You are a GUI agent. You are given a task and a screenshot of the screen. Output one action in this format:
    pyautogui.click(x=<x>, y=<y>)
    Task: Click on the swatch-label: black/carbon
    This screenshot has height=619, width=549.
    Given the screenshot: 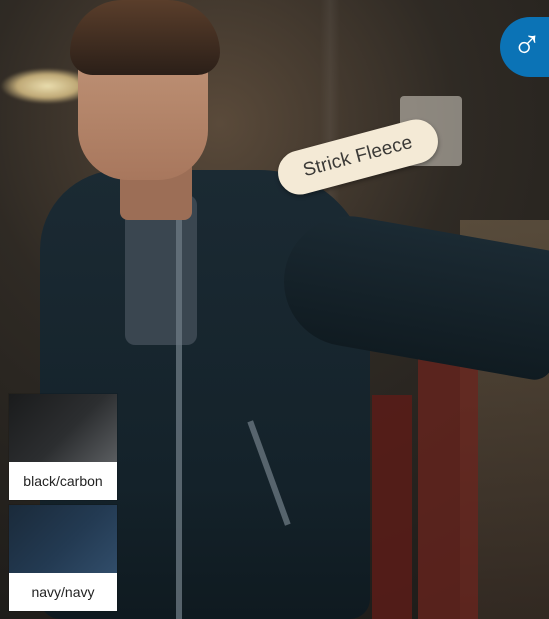 What is the action you would take?
    pyautogui.click(x=63, y=481)
    